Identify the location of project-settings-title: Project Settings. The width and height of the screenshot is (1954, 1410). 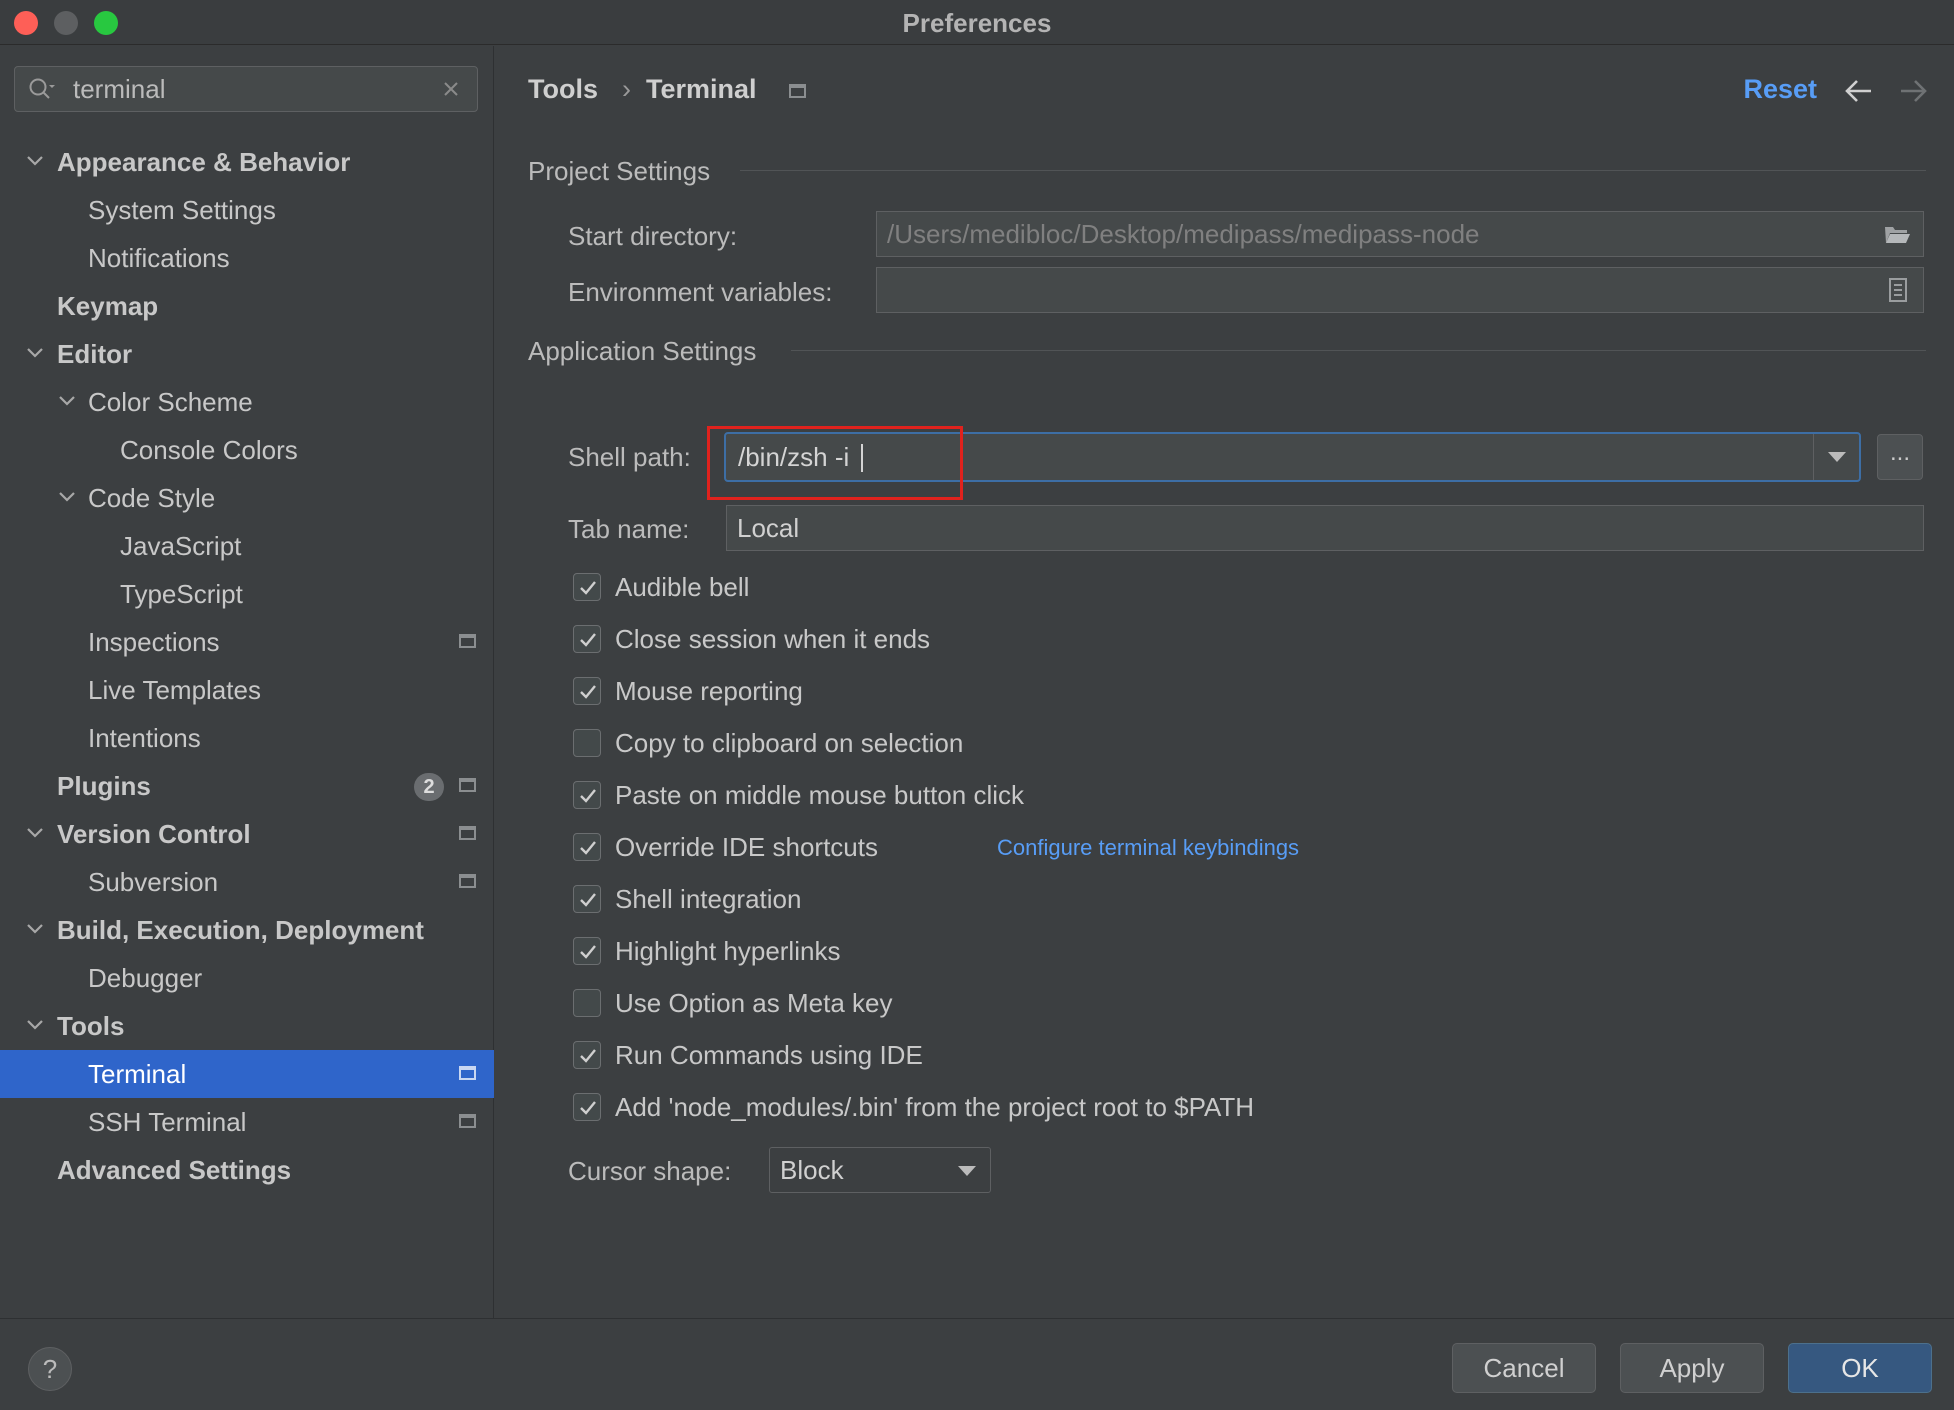
(619, 171).